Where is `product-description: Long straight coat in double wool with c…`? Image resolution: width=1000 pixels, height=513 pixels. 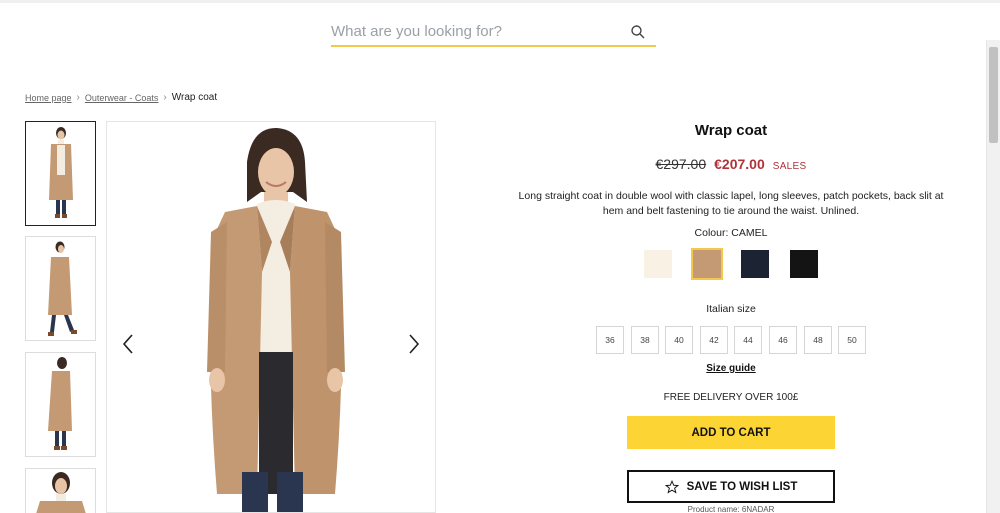
product-description: Long straight coat in double wool with c… is located at coordinates (731, 203).